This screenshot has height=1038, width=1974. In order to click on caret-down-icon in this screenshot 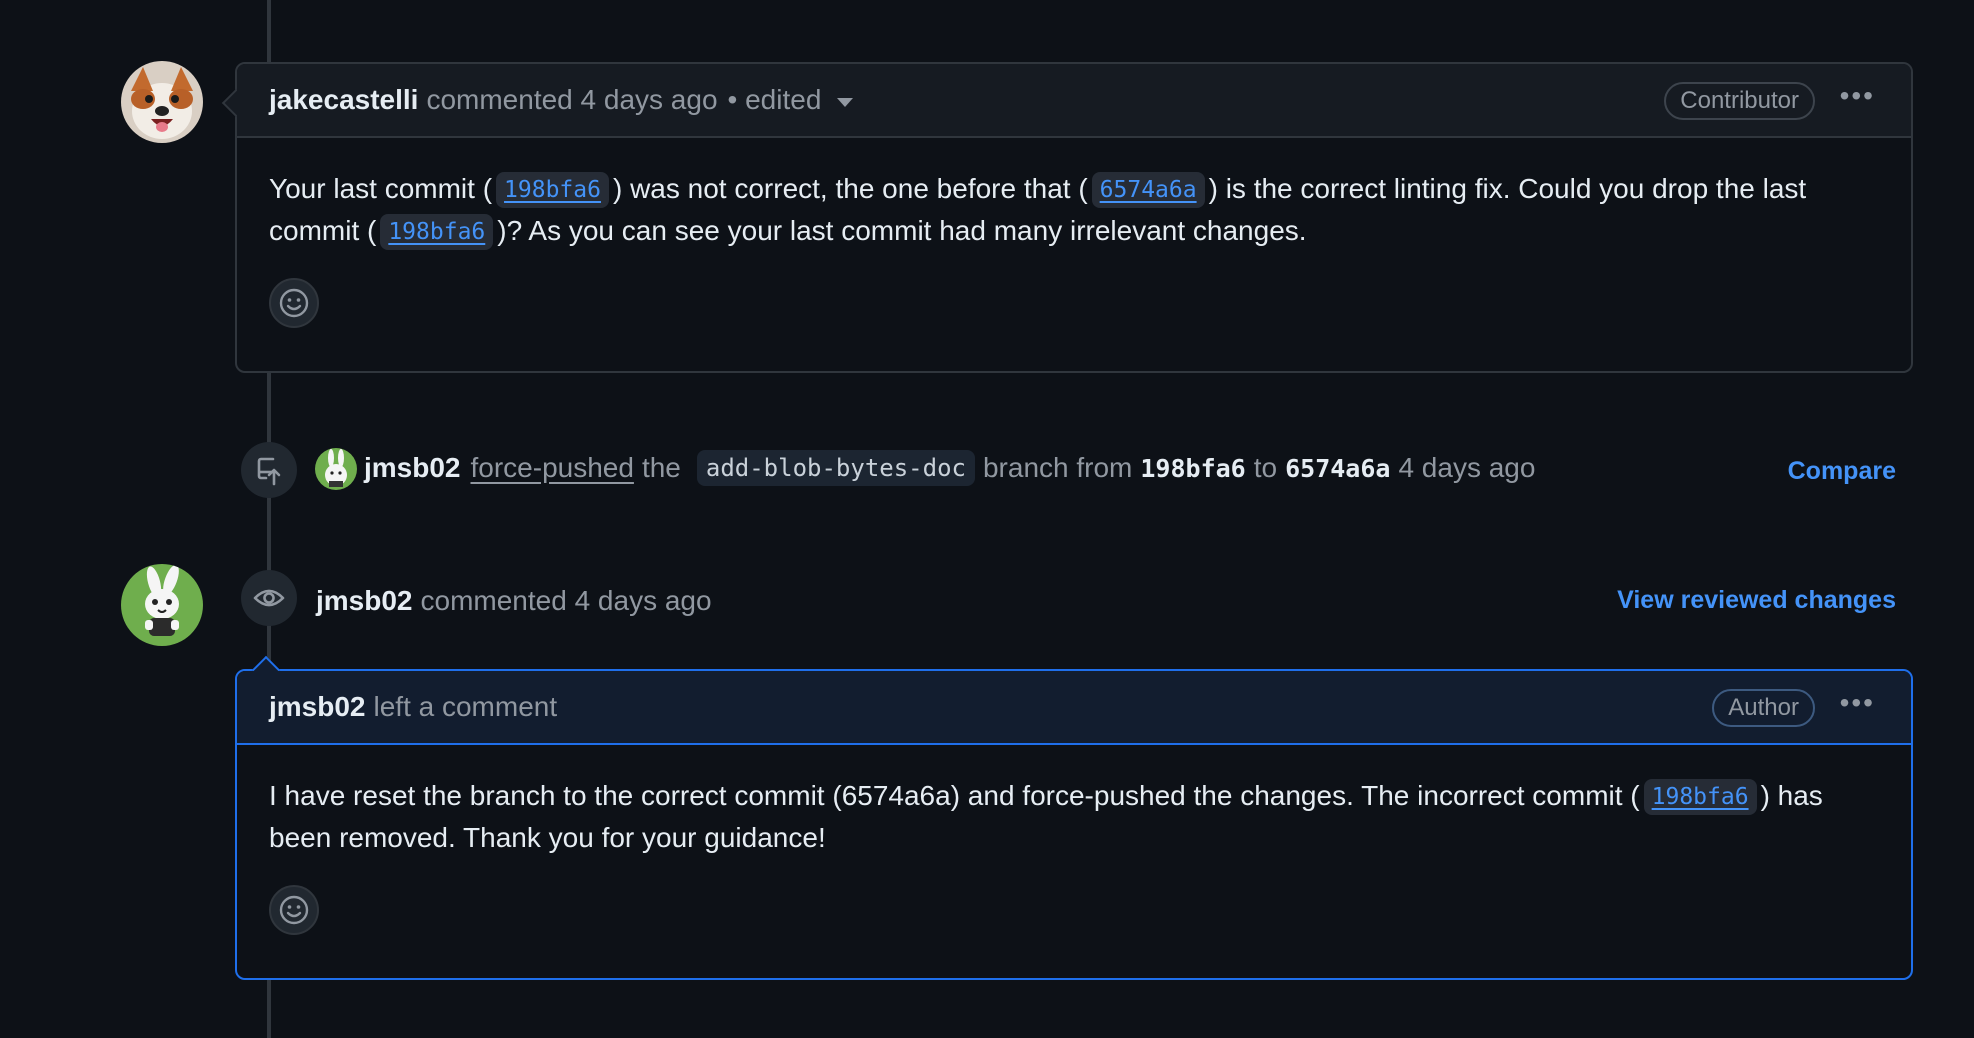, I will do `click(845, 102)`.